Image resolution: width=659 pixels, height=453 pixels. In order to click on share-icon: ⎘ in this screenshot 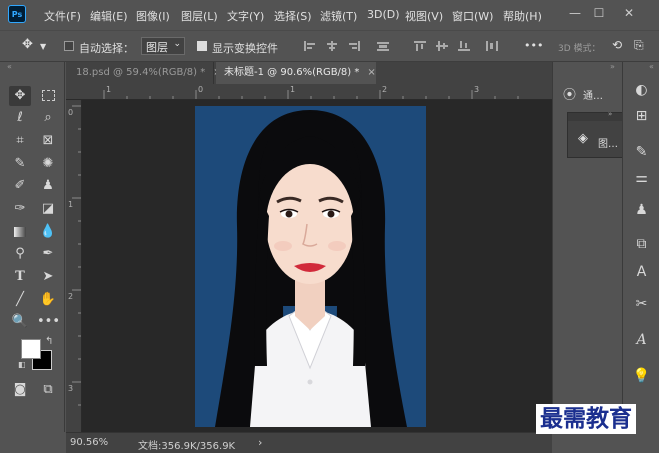, I will do `click(639, 45)`.